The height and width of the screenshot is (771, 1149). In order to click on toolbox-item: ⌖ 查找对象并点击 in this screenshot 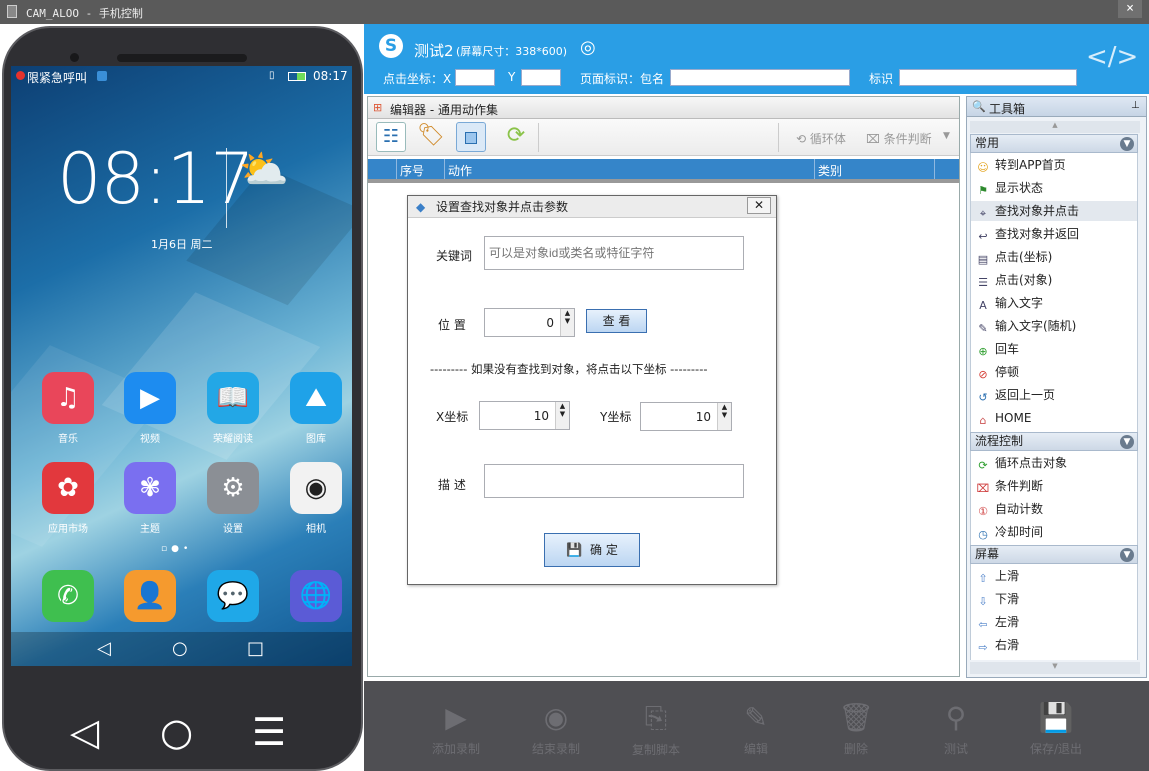, I will do `click(1054, 211)`.